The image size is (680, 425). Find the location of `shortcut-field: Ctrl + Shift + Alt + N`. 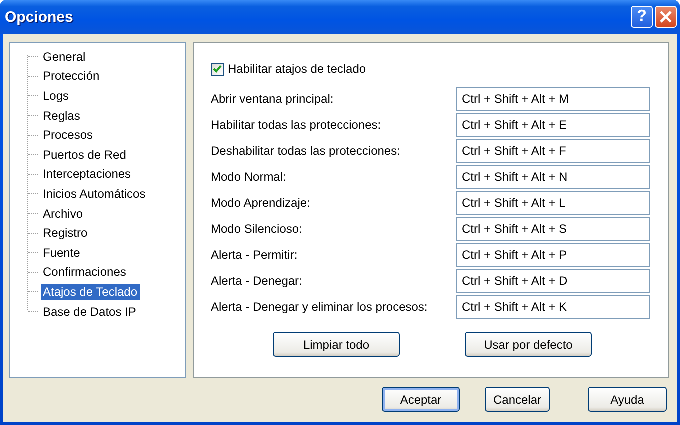

shortcut-field: Ctrl + Shift + Alt + N is located at coordinates (553, 177).